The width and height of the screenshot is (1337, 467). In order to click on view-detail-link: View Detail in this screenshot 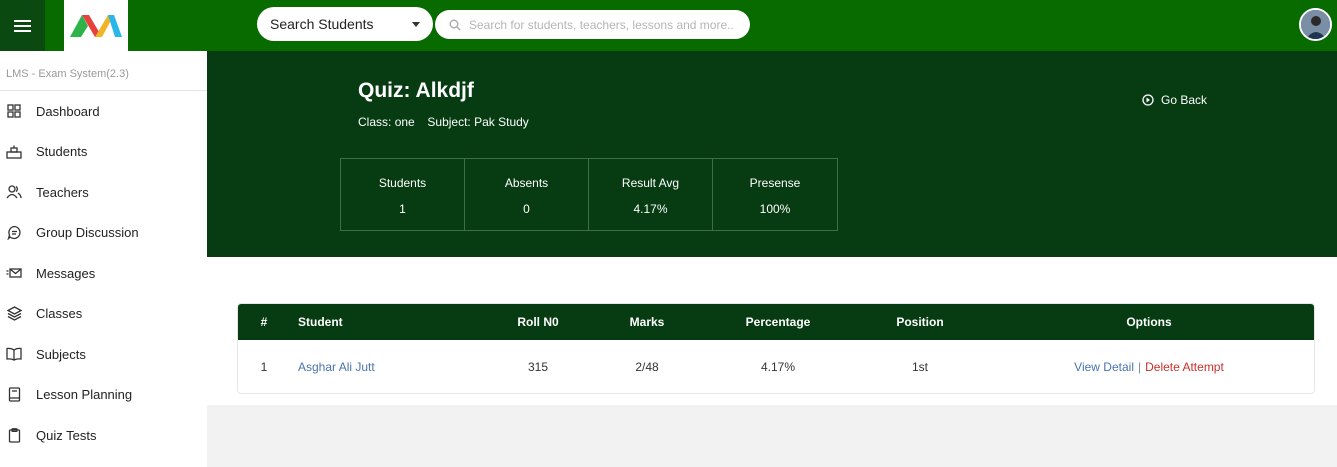, I will do `click(1104, 367)`.